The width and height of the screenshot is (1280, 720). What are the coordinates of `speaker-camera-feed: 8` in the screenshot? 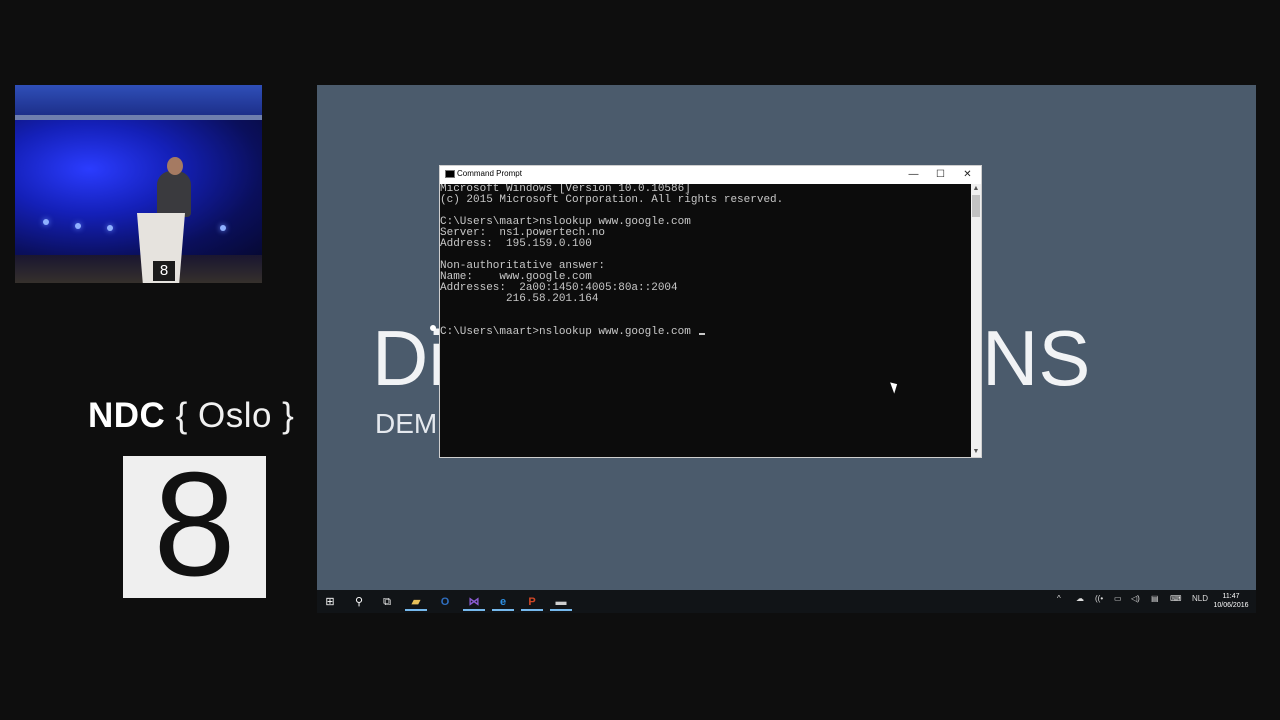 It's located at (138, 184).